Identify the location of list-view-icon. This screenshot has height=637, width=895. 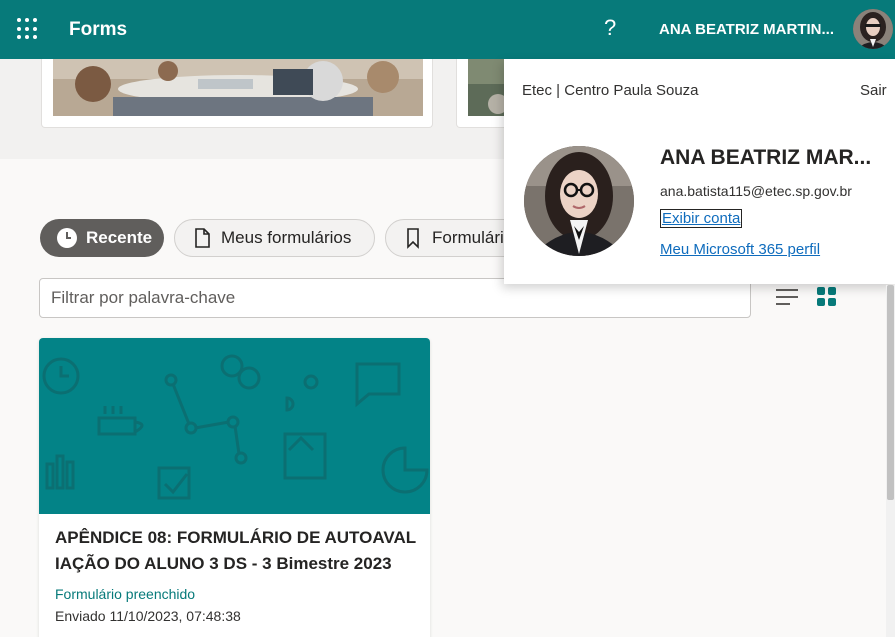
(787, 297).